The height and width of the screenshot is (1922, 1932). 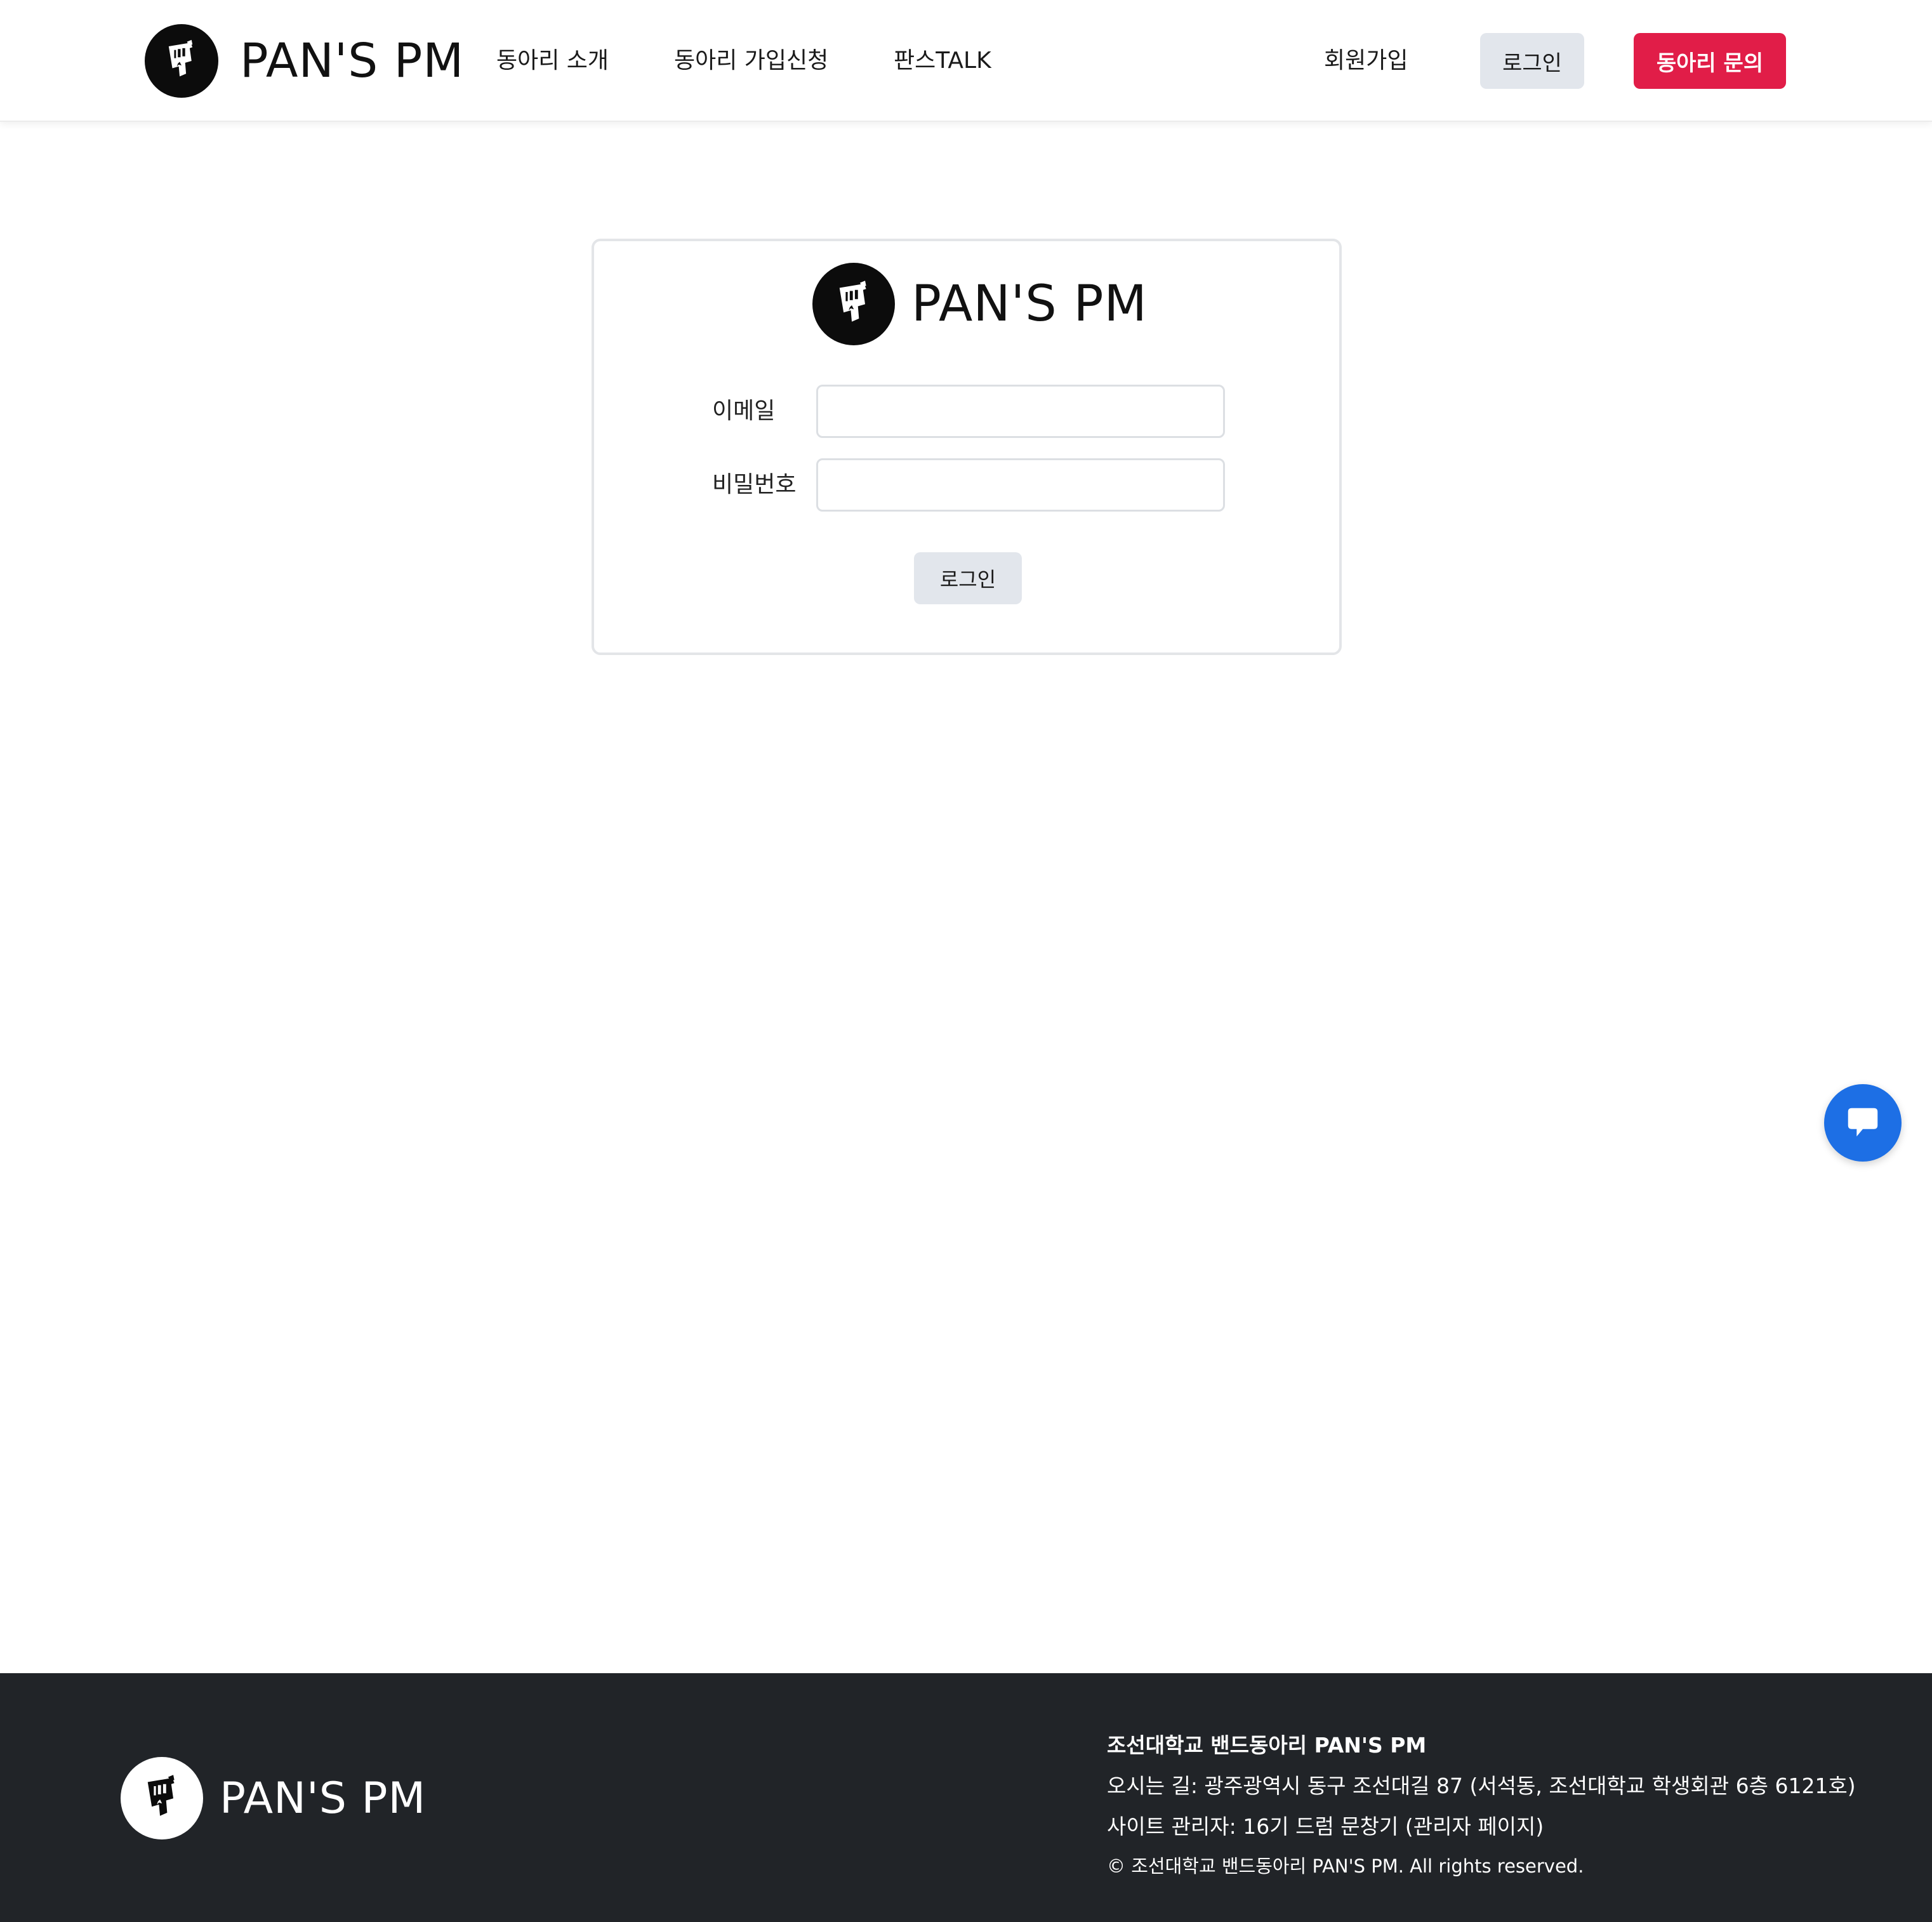 I want to click on header-login-button: 로그인, so click(x=1532, y=61).